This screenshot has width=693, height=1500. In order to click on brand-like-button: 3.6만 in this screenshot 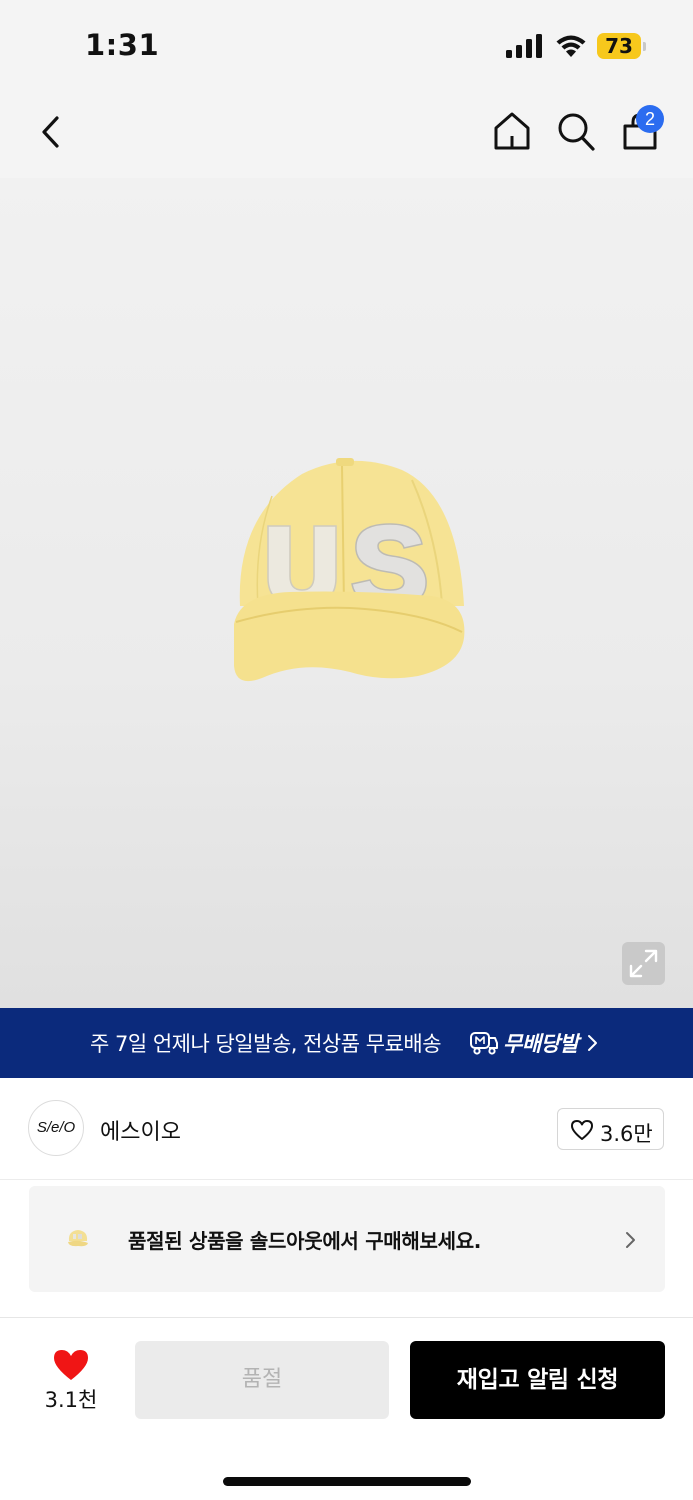, I will do `click(610, 1129)`.